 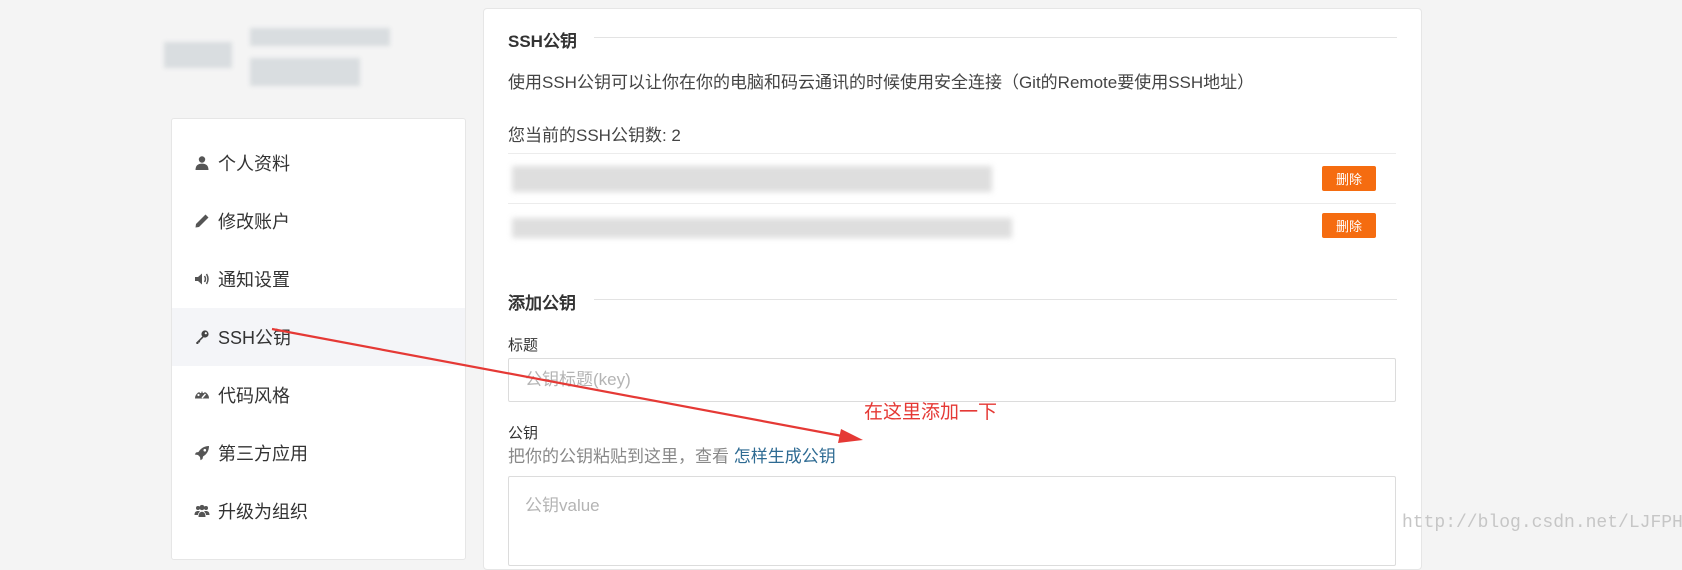 I want to click on sidebar-item-upgrade-organization: 升级为组织, so click(x=318, y=511).